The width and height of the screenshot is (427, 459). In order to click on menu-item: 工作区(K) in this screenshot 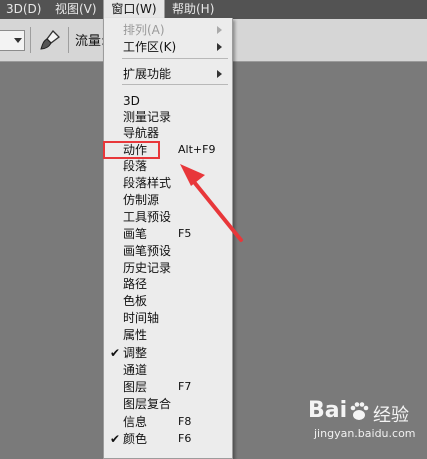, I will do `click(168, 47)`.